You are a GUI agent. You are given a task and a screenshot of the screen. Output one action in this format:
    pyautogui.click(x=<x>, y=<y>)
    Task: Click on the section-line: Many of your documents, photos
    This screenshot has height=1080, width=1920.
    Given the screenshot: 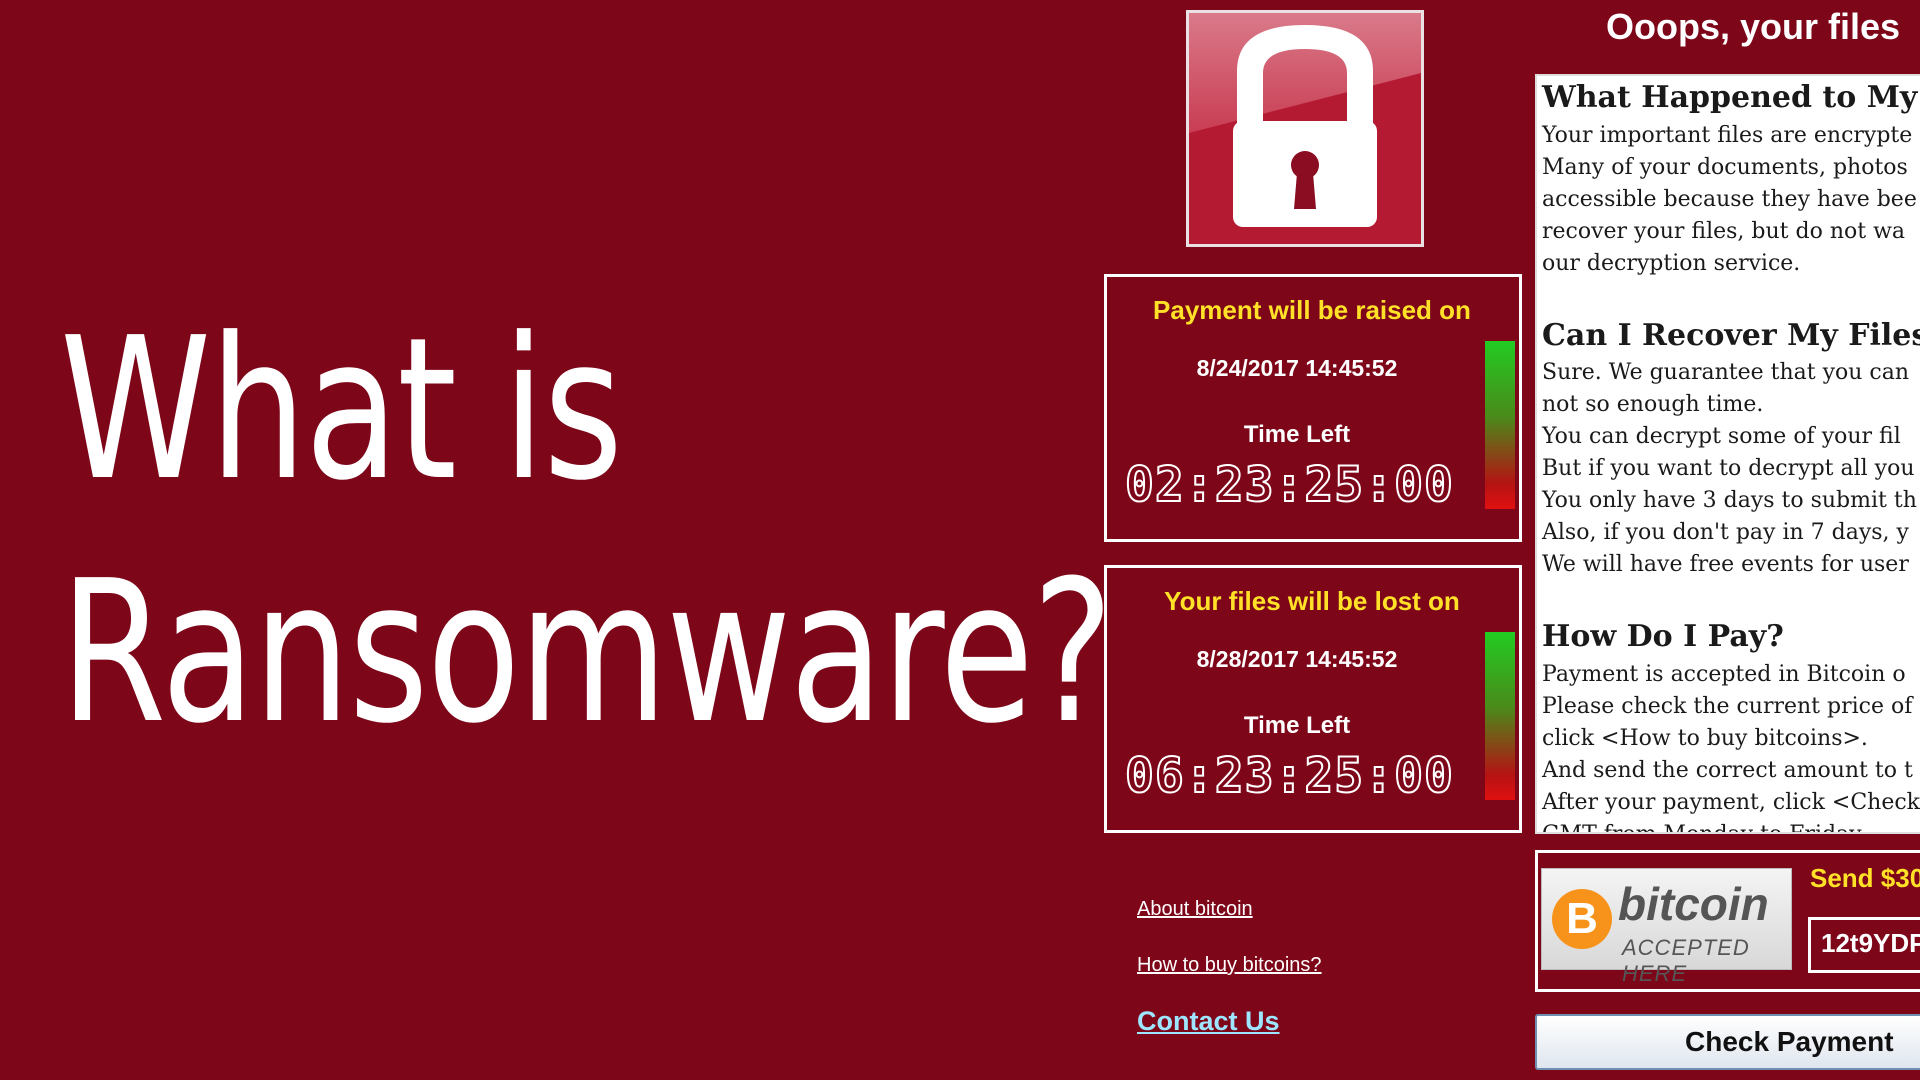 What is the action you would take?
    pyautogui.click(x=1725, y=167)
    